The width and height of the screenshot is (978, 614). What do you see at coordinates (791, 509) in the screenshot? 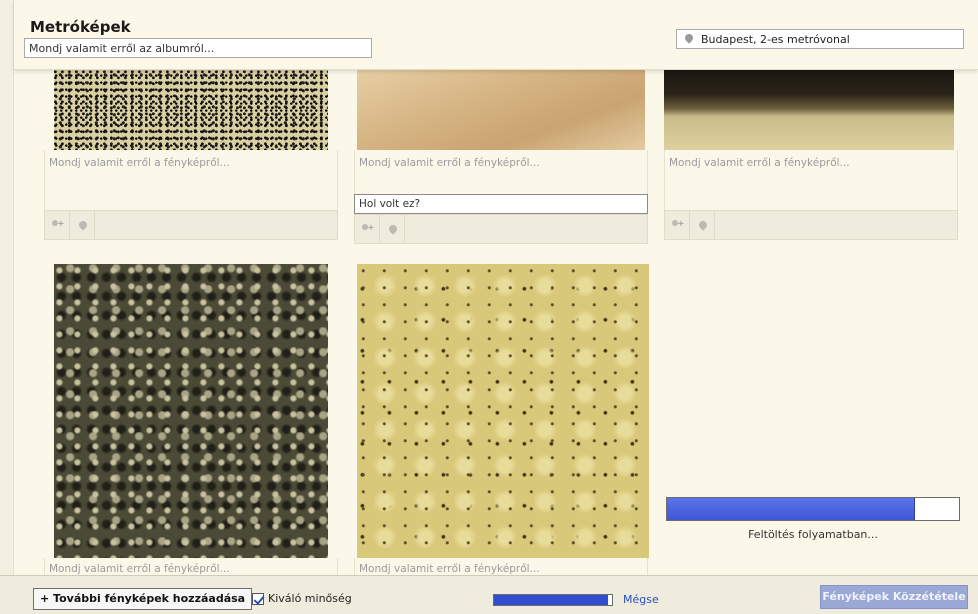
I see `upload-progress-fill` at bounding box center [791, 509].